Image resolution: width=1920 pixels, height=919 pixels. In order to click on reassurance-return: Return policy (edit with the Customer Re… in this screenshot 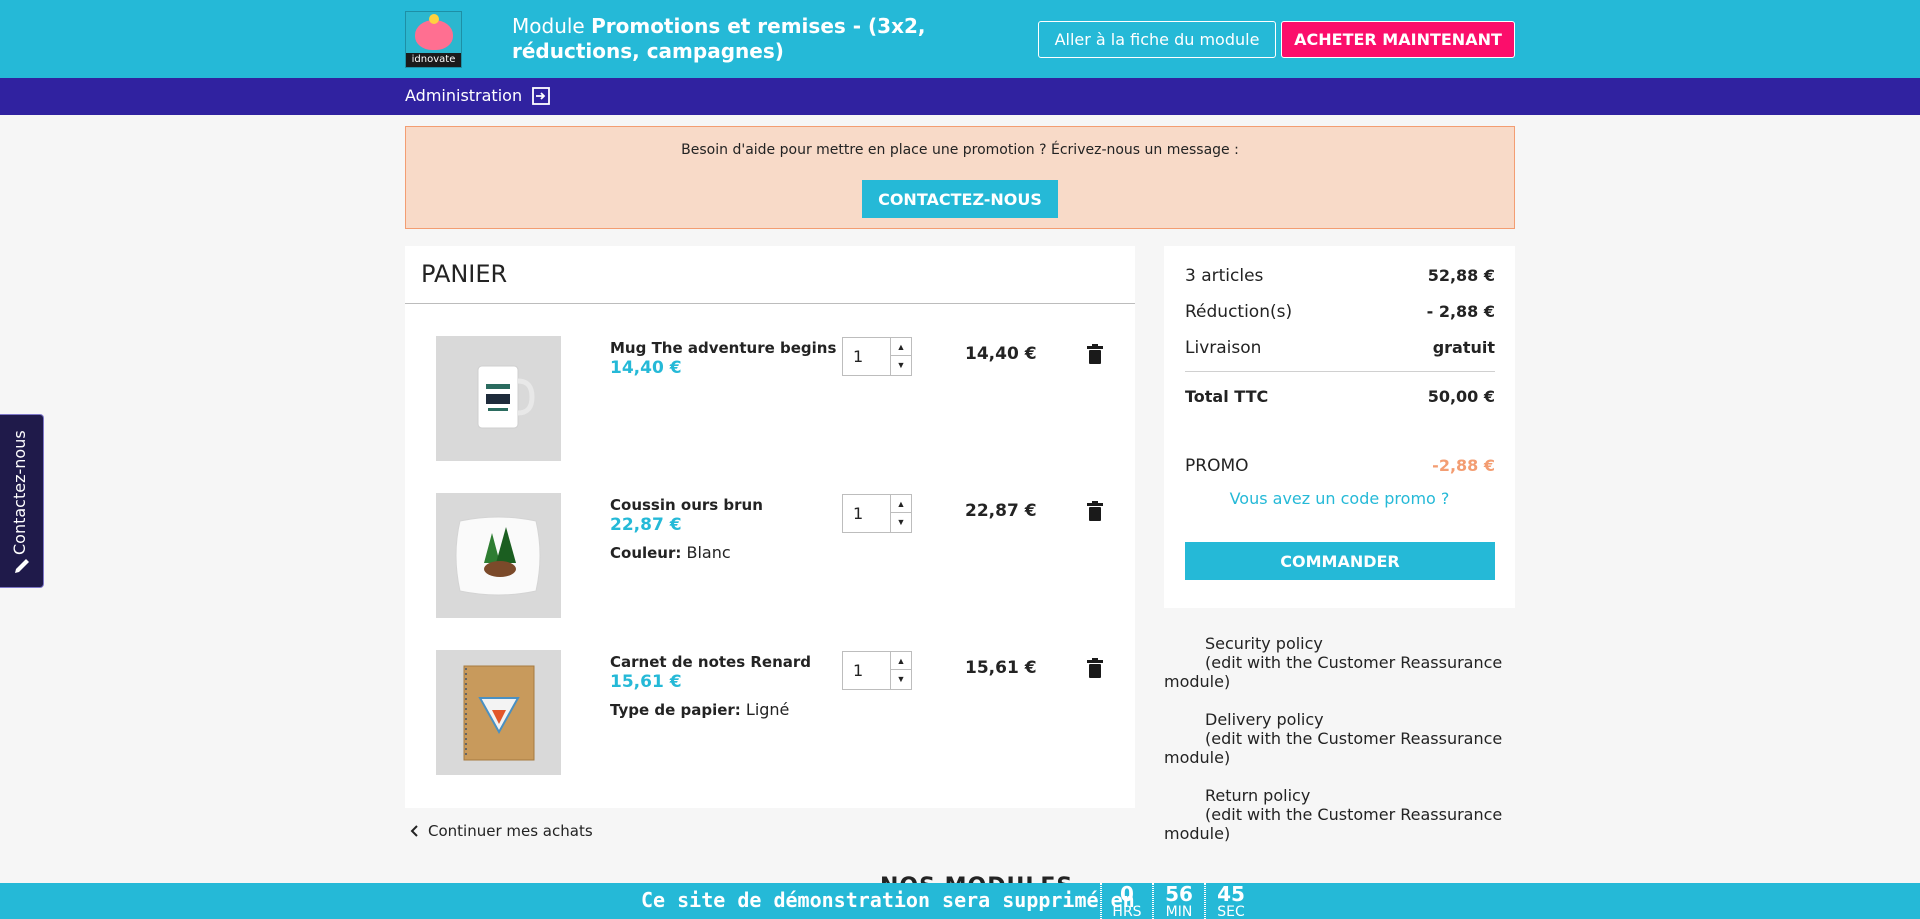, I will do `click(1334, 814)`.